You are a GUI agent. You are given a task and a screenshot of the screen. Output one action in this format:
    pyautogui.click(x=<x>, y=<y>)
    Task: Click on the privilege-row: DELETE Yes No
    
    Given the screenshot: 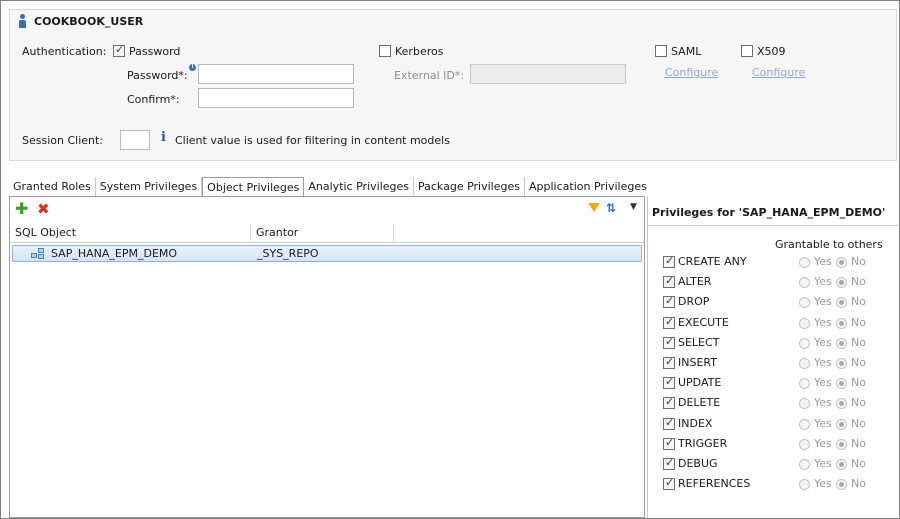 What is the action you would take?
    pyautogui.click(x=774, y=403)
    